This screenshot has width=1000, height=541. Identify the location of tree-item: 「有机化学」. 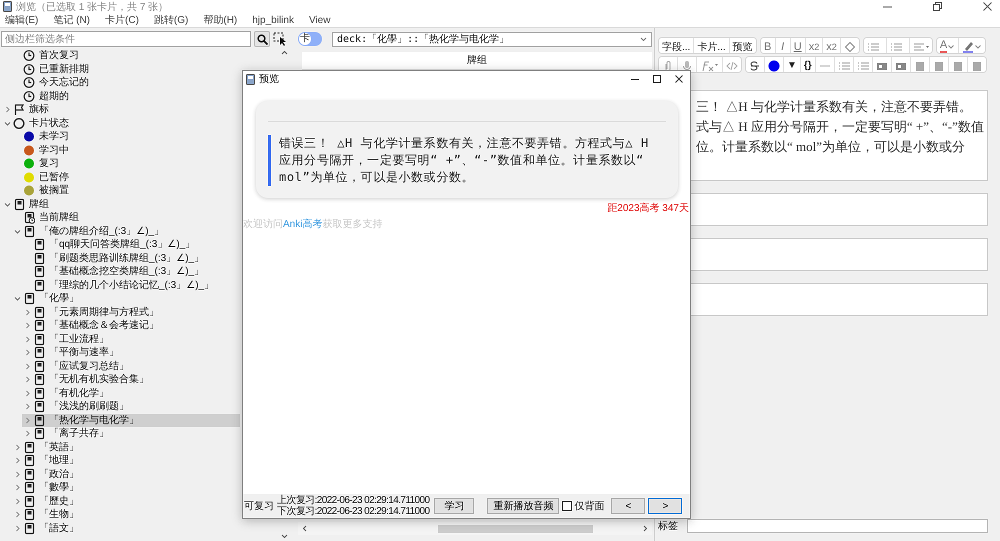
(65, 393).